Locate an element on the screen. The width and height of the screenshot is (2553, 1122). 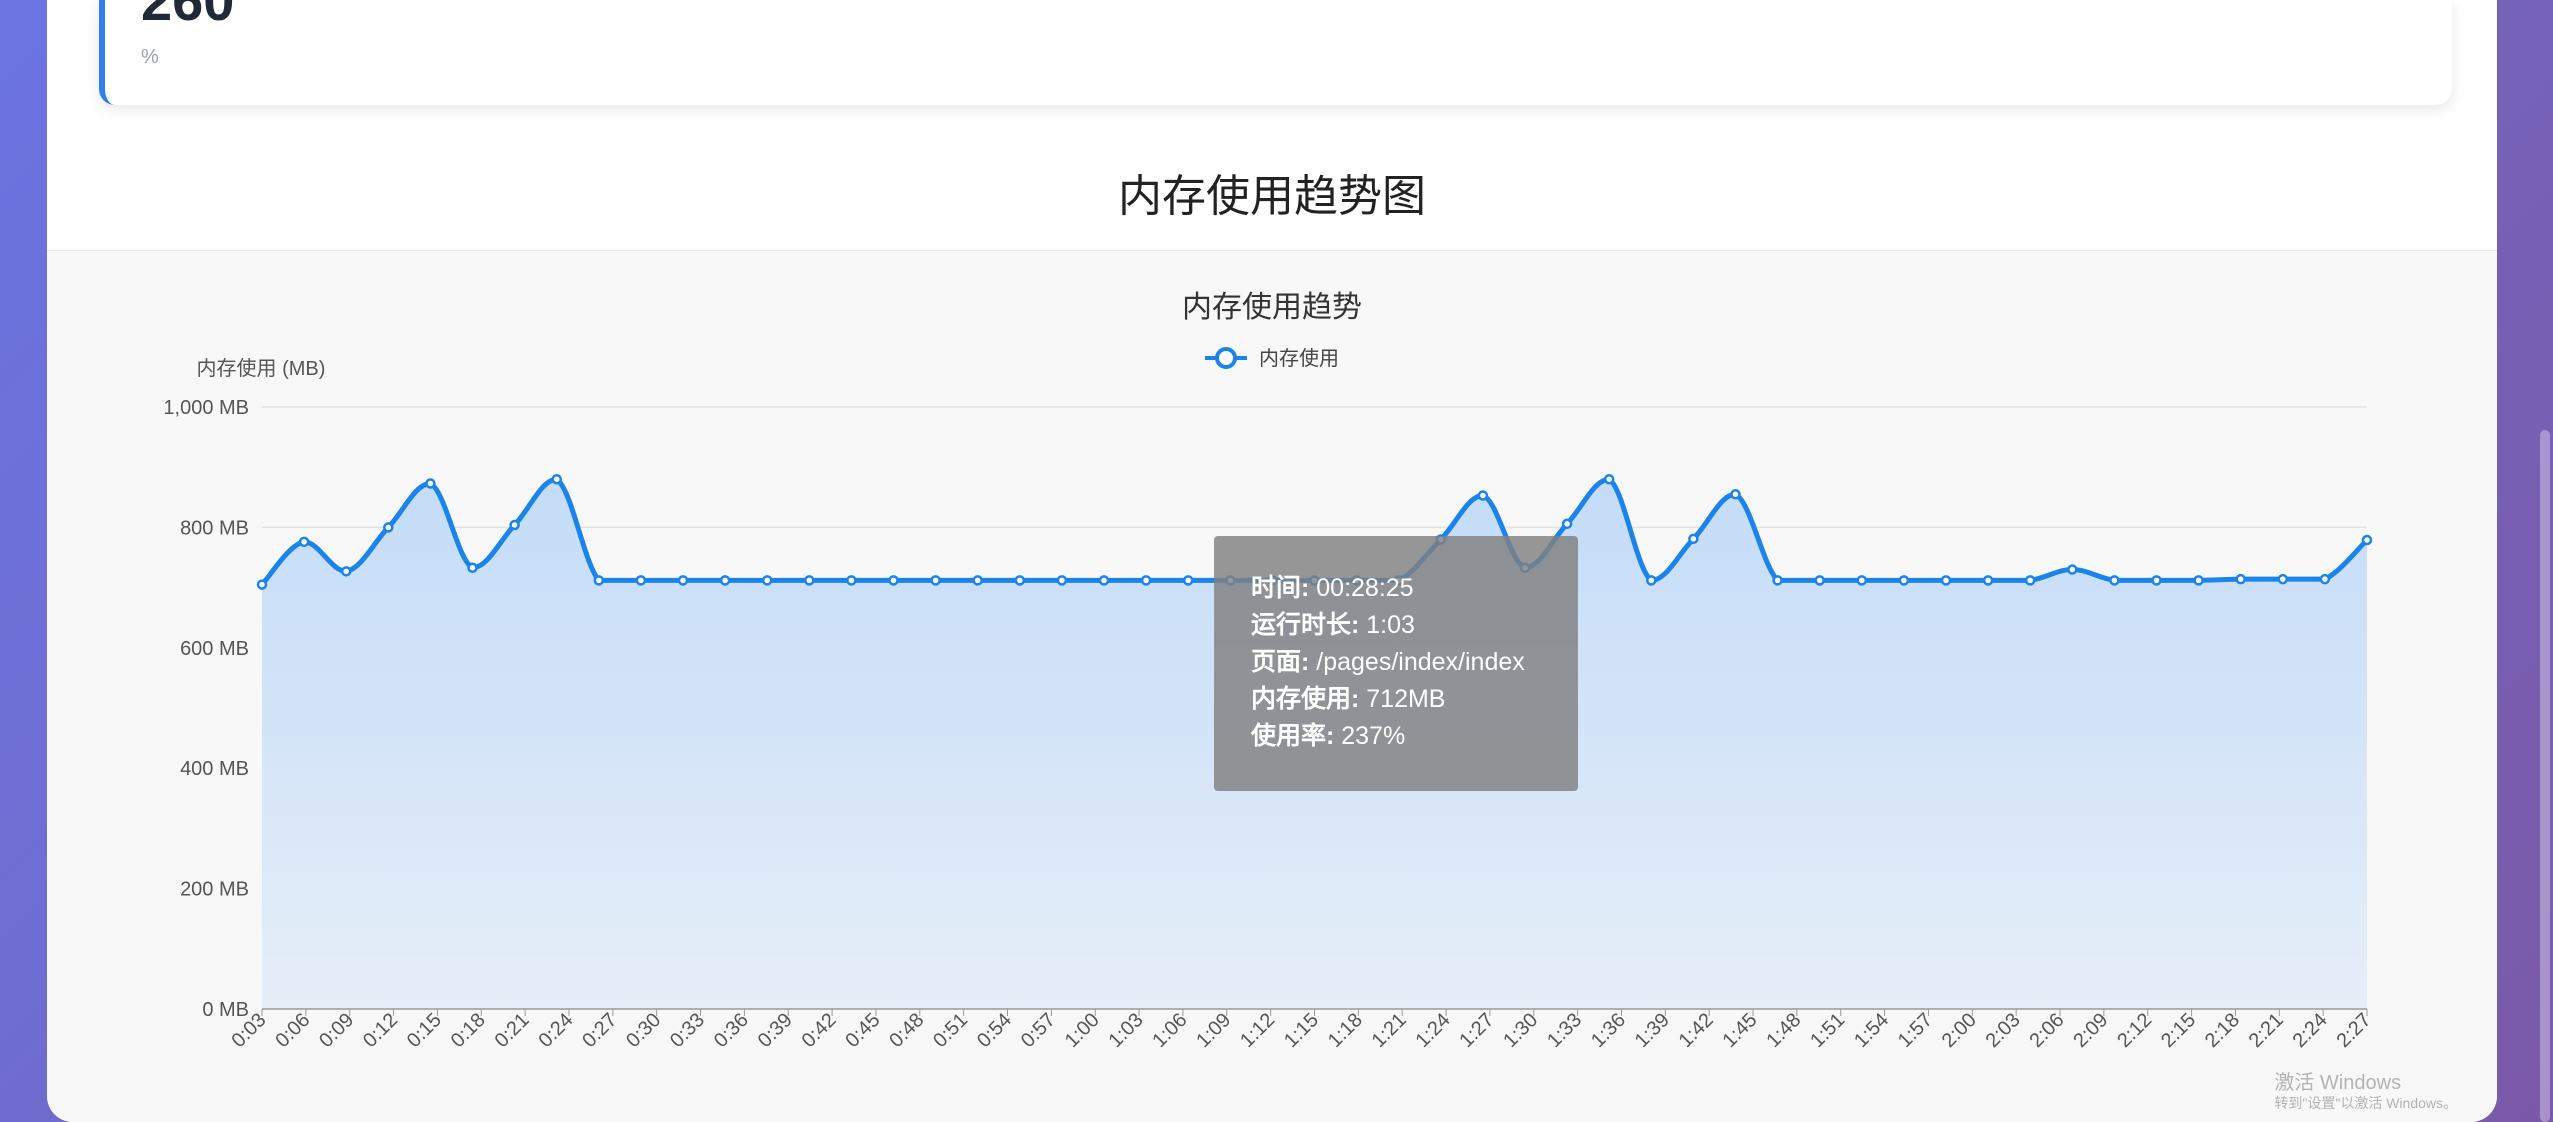
tooltip-time: 时间: 00:28:25 is located at coordinates (1332, 588).